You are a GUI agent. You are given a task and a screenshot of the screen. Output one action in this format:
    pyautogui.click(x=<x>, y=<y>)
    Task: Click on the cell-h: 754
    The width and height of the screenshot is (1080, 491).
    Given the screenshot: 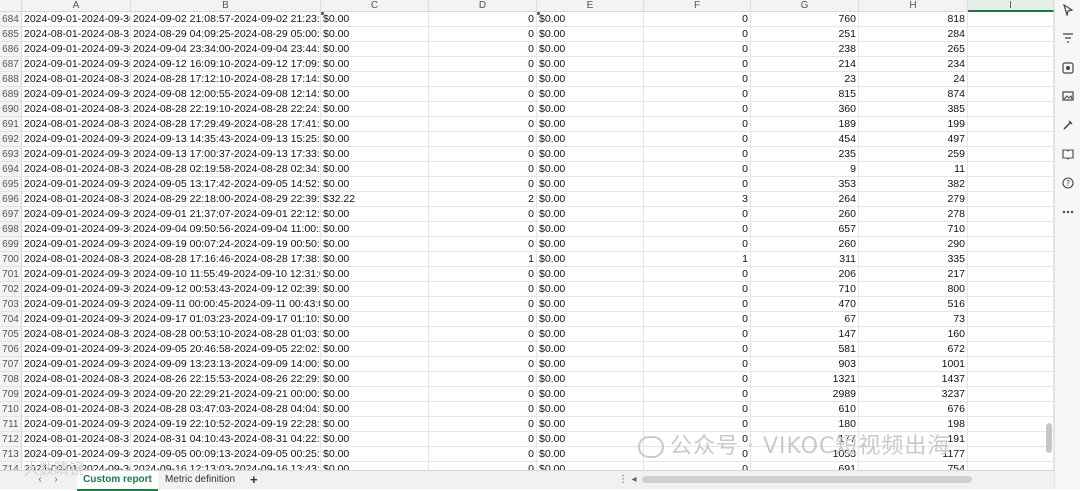 What is the action you would take?
    pyautogui.click(x=913, y=466)
    